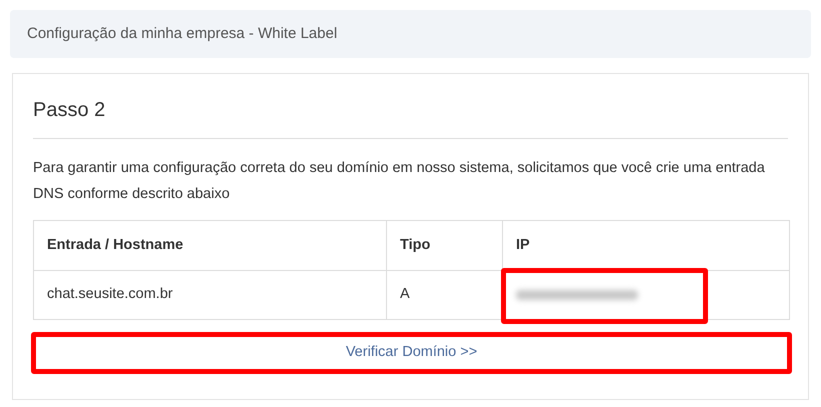 The image size is (821, 407). I want to click on column-header: Tipo, so click(444, 245).